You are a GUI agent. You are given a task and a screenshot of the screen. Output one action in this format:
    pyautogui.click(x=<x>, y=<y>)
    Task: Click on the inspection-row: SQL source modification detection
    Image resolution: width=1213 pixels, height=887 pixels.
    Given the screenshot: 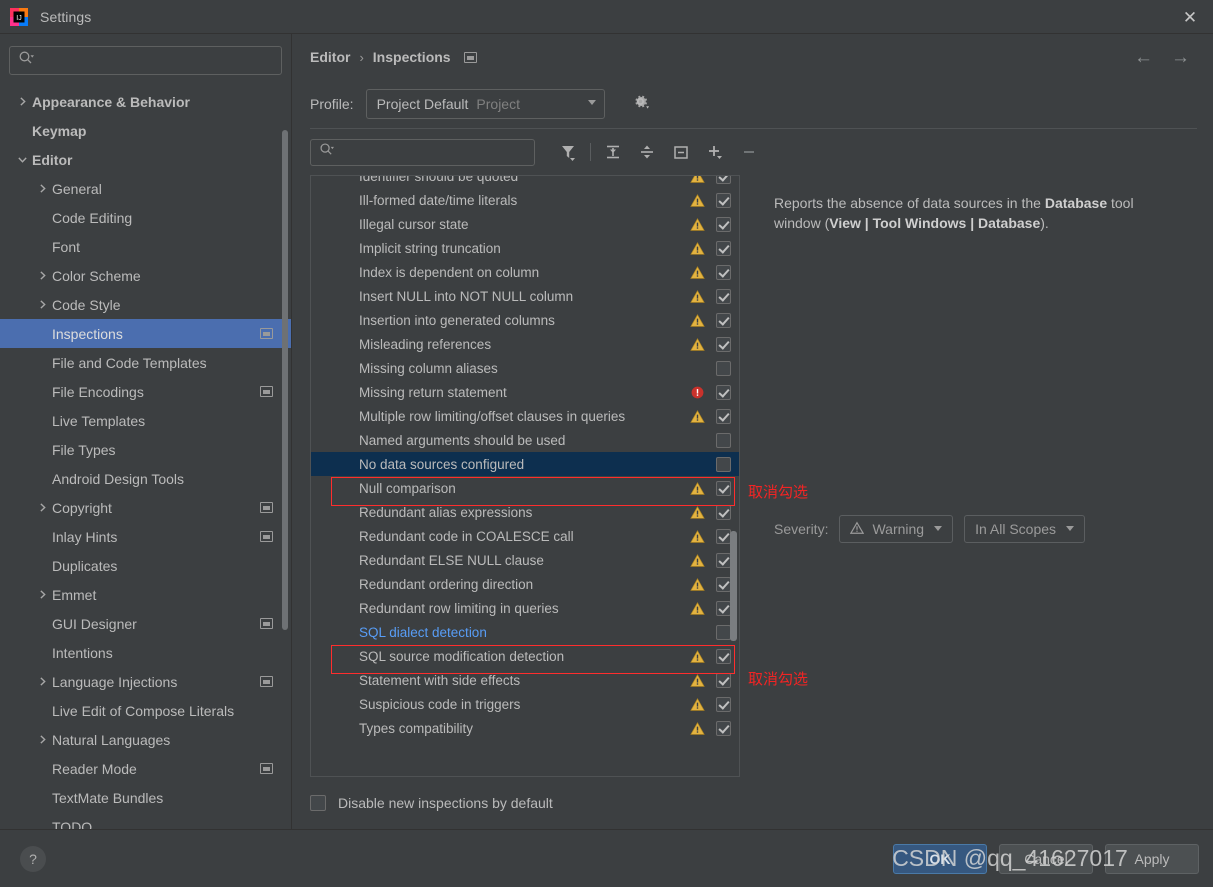 What is the action you would take?
    pyautogui.click(x=525, y=656)
    